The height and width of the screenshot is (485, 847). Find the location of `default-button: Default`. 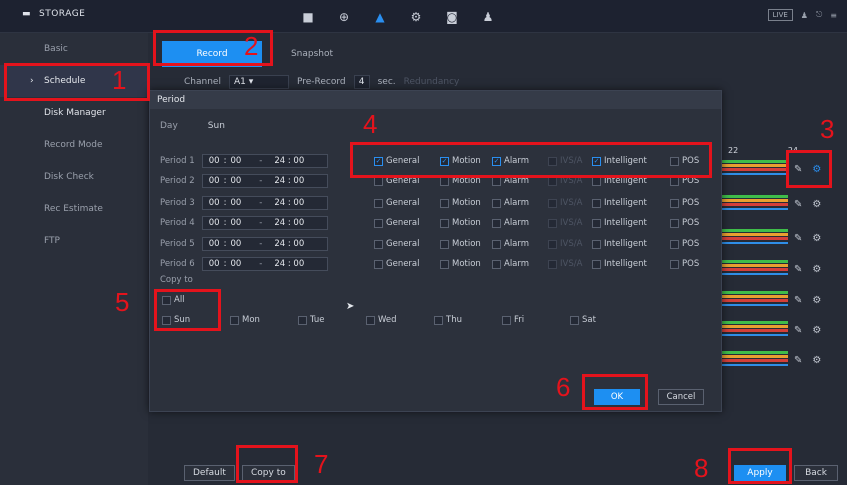

default-button: Default is located at coordinates (209, 473).